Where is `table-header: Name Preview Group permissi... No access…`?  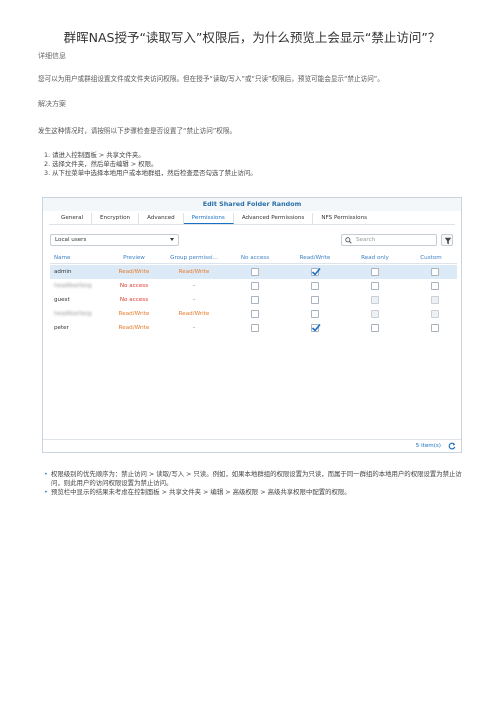
table-header: Name Preview Group permissi... No access… is located at coordinates (253, 258).